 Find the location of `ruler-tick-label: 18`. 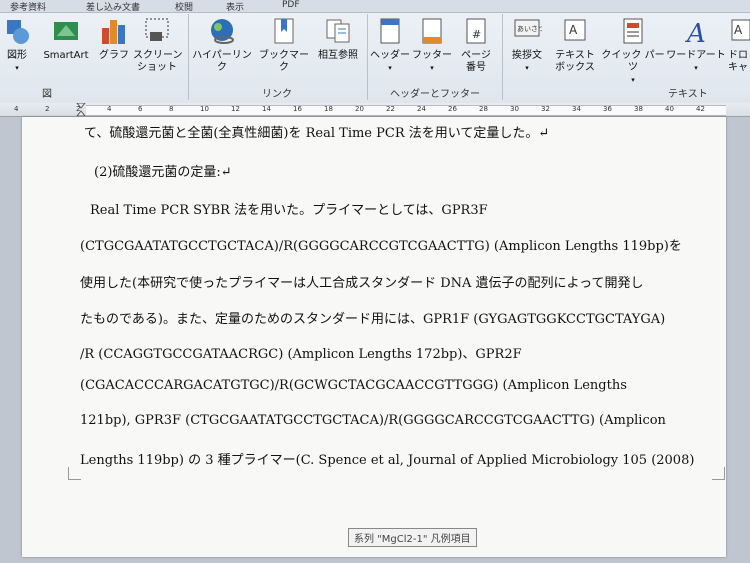

ruler-tick-label: 18 is located at coordinates (328, 109).